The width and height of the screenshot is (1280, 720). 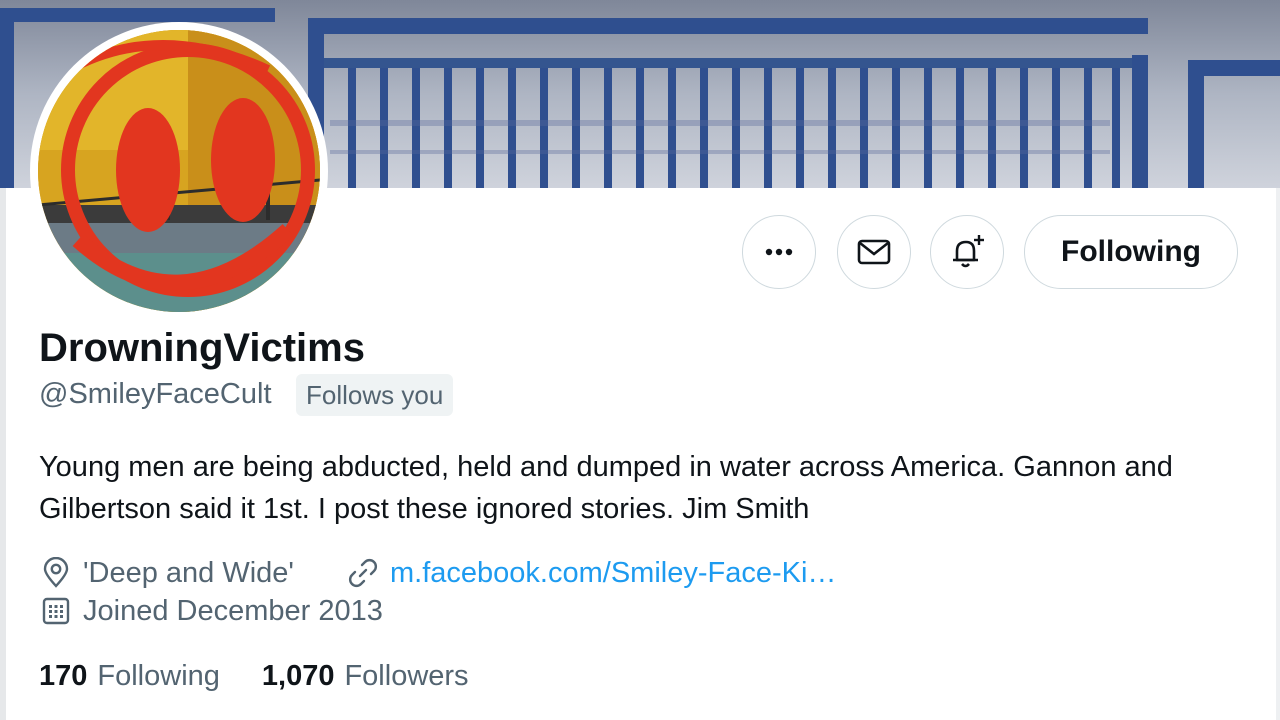 I want to click on page-right-edge, so click(x=1278, y=454).